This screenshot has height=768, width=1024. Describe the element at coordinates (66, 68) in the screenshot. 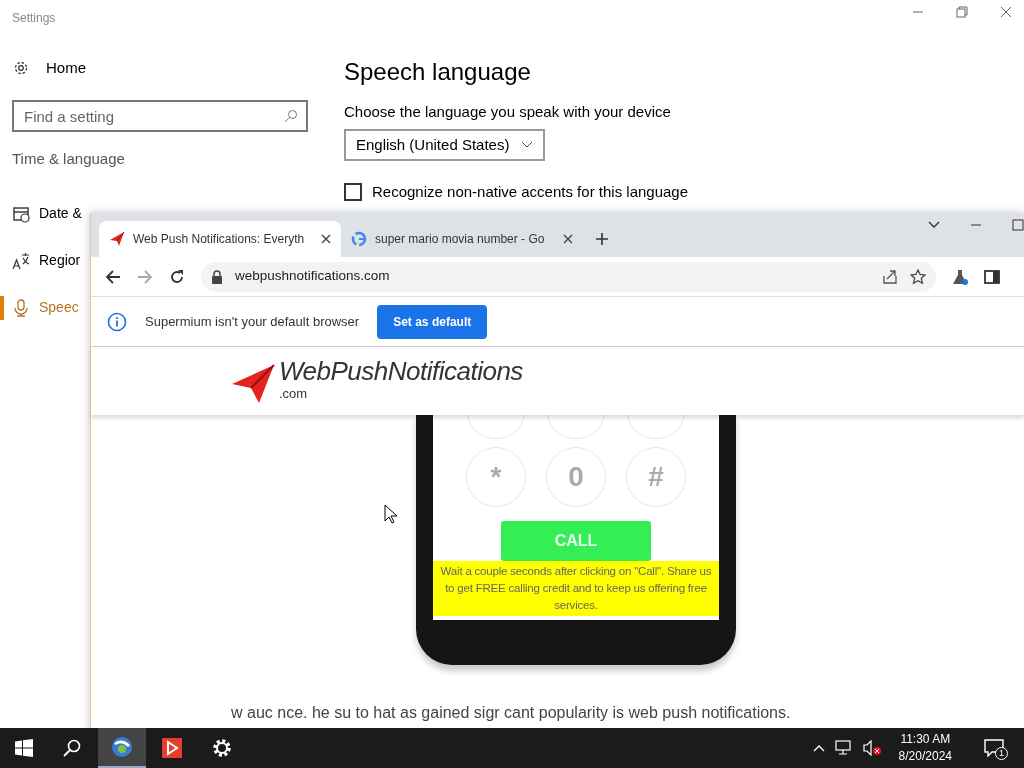

I see `home-link: Home` at that location.